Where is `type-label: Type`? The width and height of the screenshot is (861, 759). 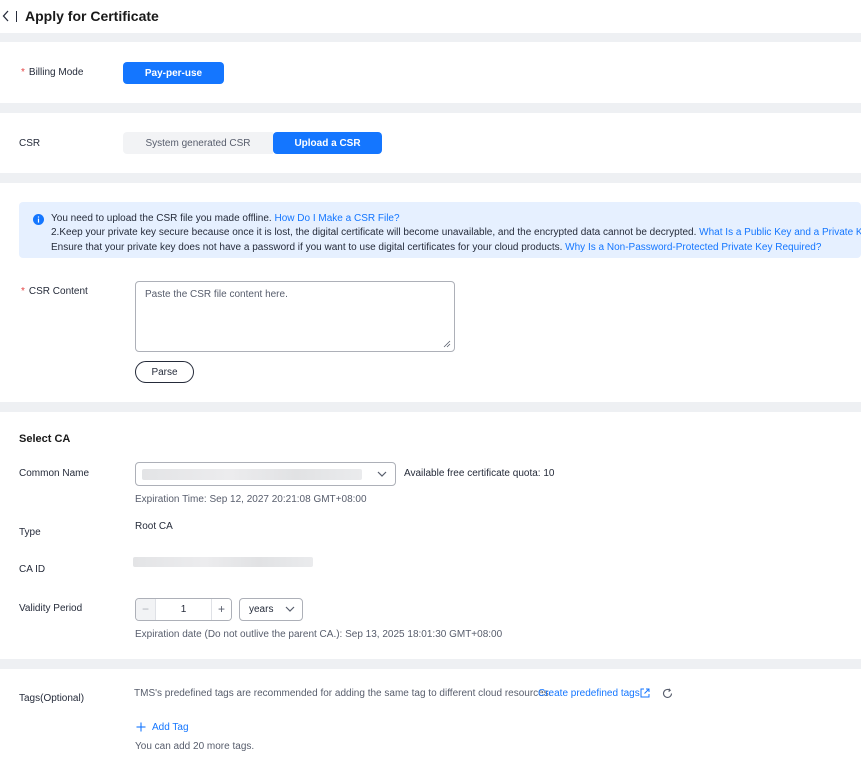 type-label: Type is located at coordinates (30, 532).